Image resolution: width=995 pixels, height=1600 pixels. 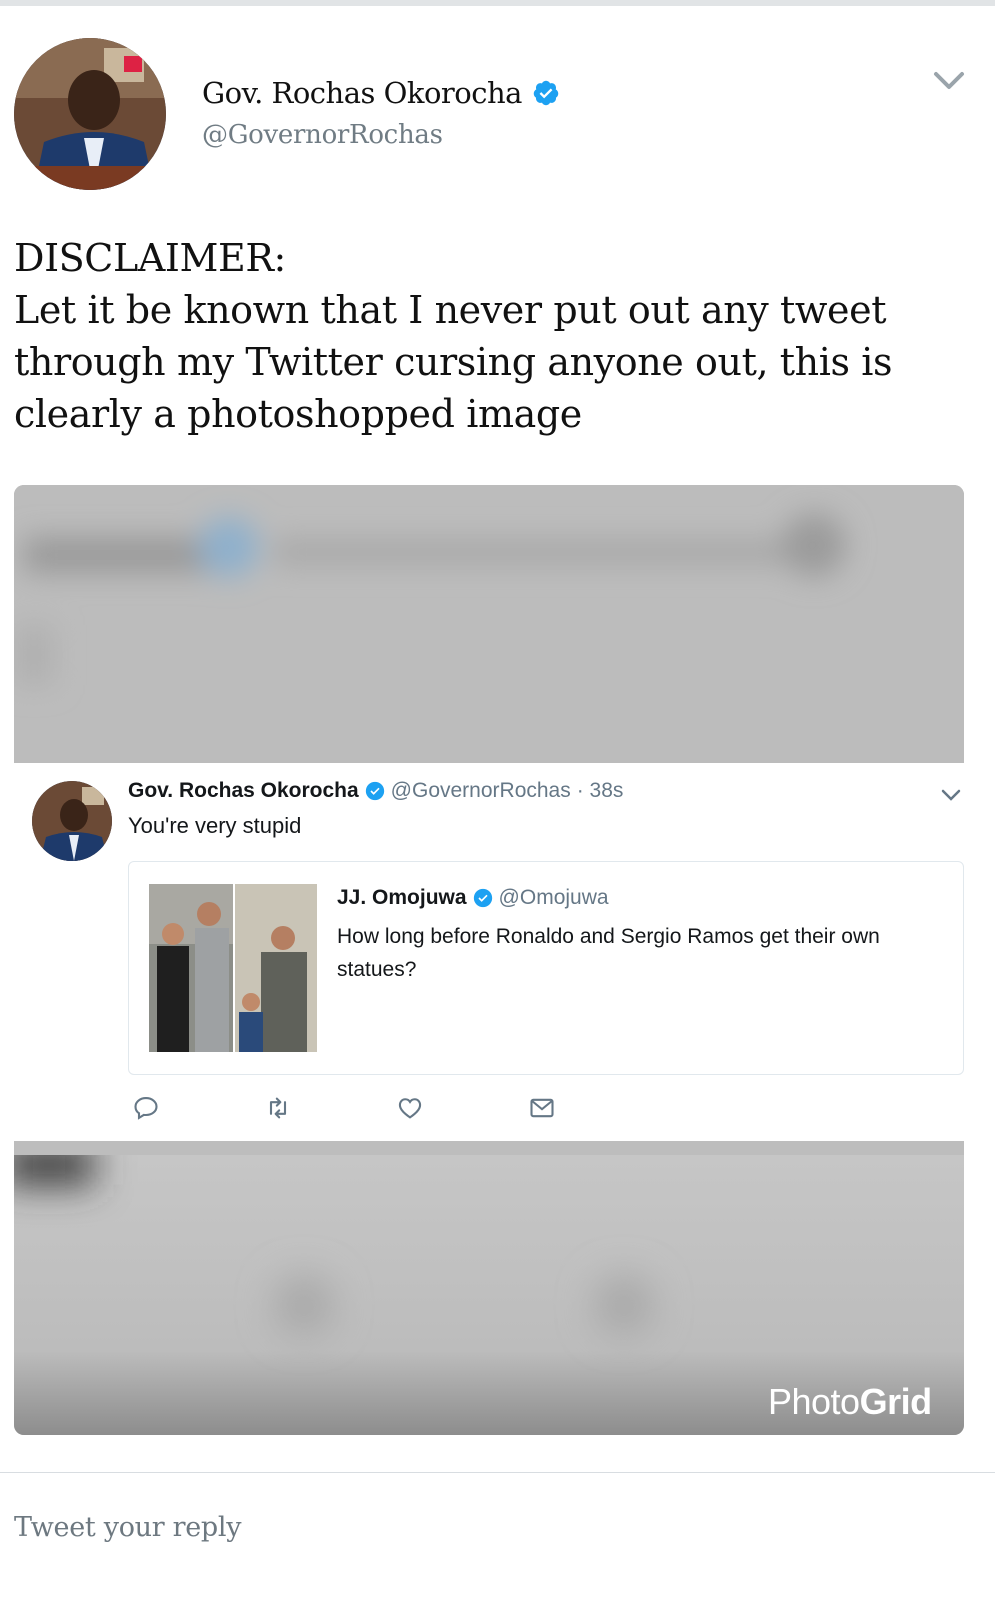 I want to click on author-handle: @GovernorRochas, so click(x=322, y=135).